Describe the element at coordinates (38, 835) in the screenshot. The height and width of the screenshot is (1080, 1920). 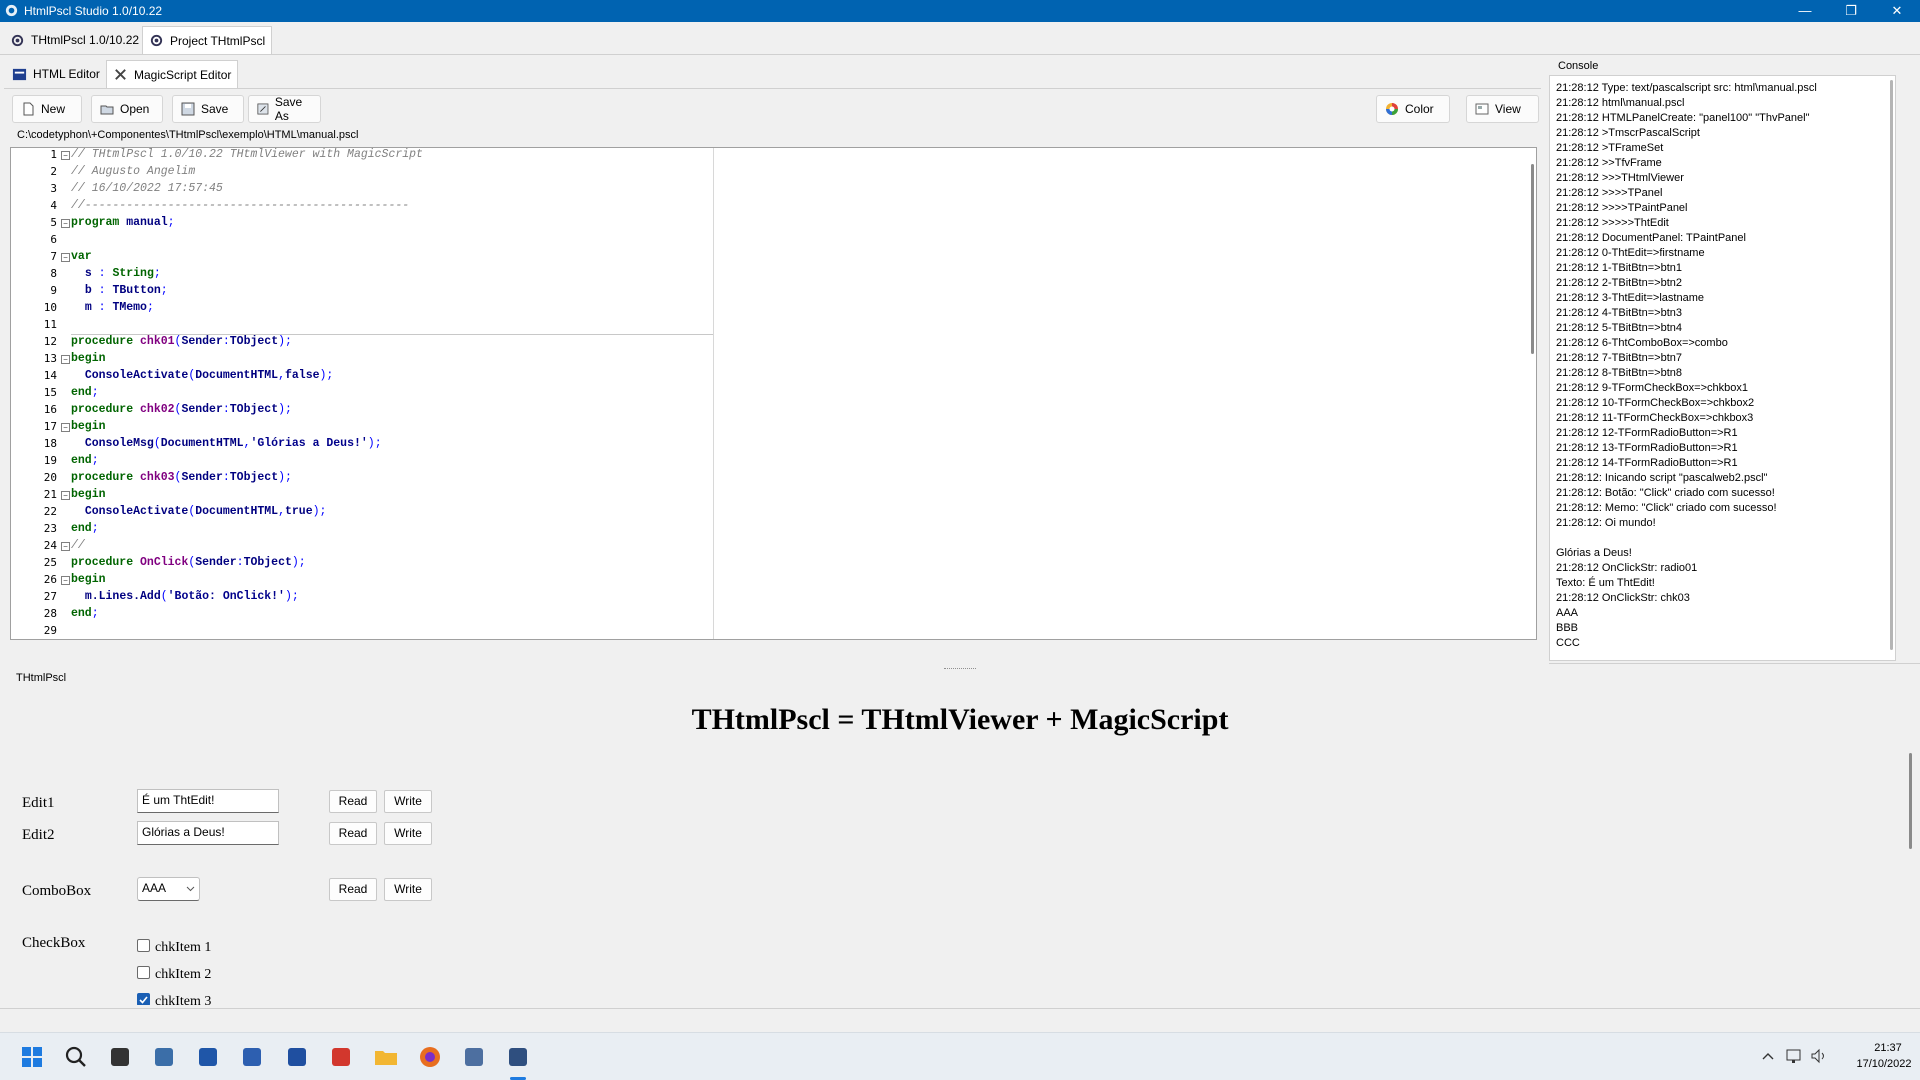
I see `edit2-label: Edit2` at that location.